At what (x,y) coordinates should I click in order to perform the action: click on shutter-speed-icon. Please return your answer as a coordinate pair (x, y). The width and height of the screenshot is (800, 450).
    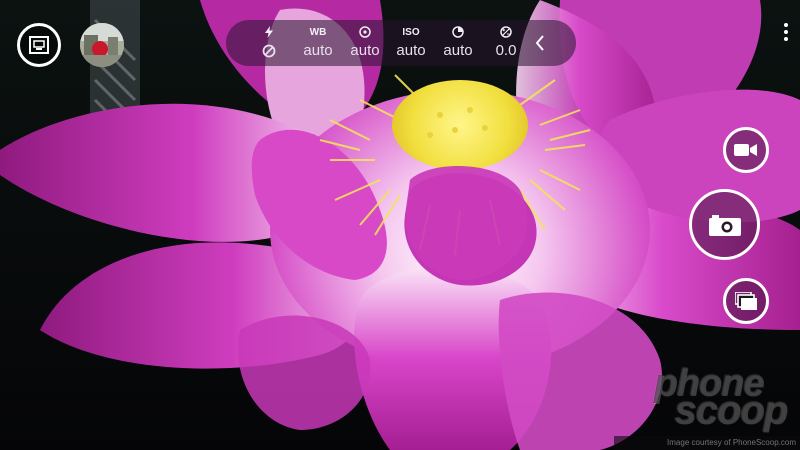
    Looking at the image, I should click on (458, 32).